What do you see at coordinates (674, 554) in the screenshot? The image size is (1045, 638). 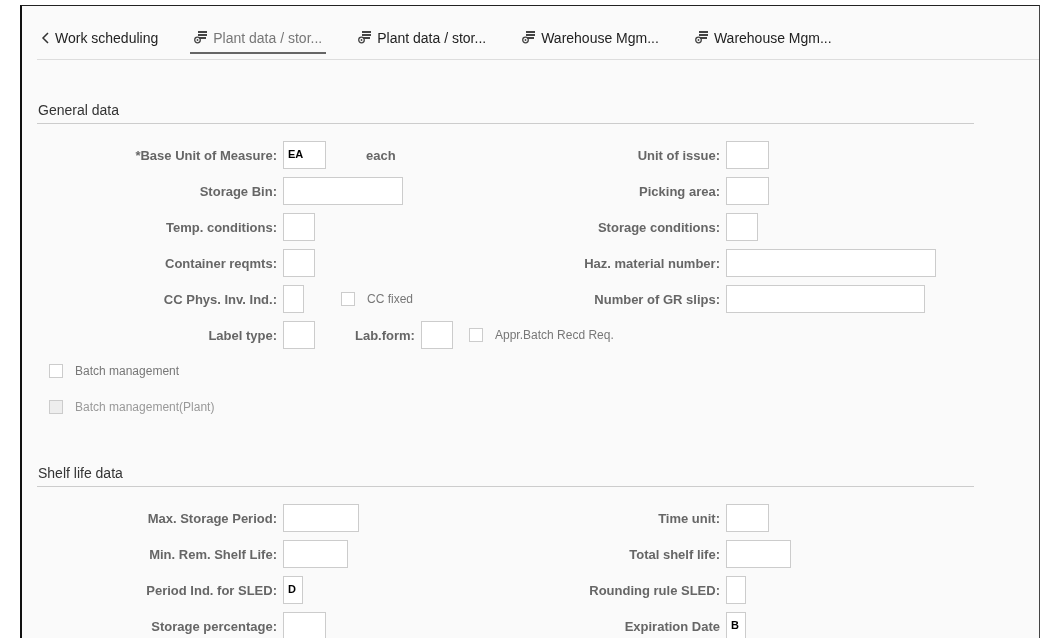 I see `field-label: Total shelf life:` at bounding box center [674, 554].